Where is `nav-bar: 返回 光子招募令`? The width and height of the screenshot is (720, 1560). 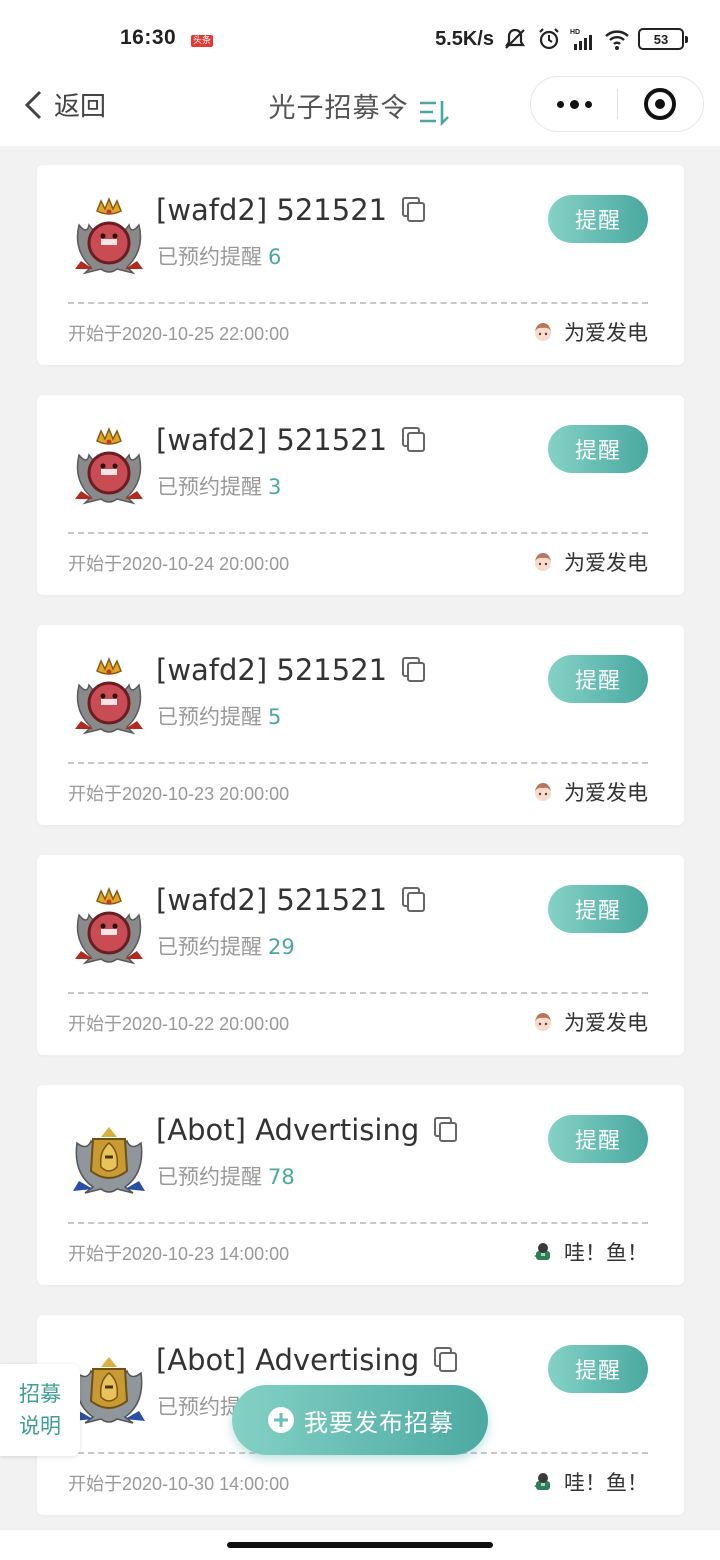
nav-bar: 返回 光子招募令 is located at coordinates (360, 108).